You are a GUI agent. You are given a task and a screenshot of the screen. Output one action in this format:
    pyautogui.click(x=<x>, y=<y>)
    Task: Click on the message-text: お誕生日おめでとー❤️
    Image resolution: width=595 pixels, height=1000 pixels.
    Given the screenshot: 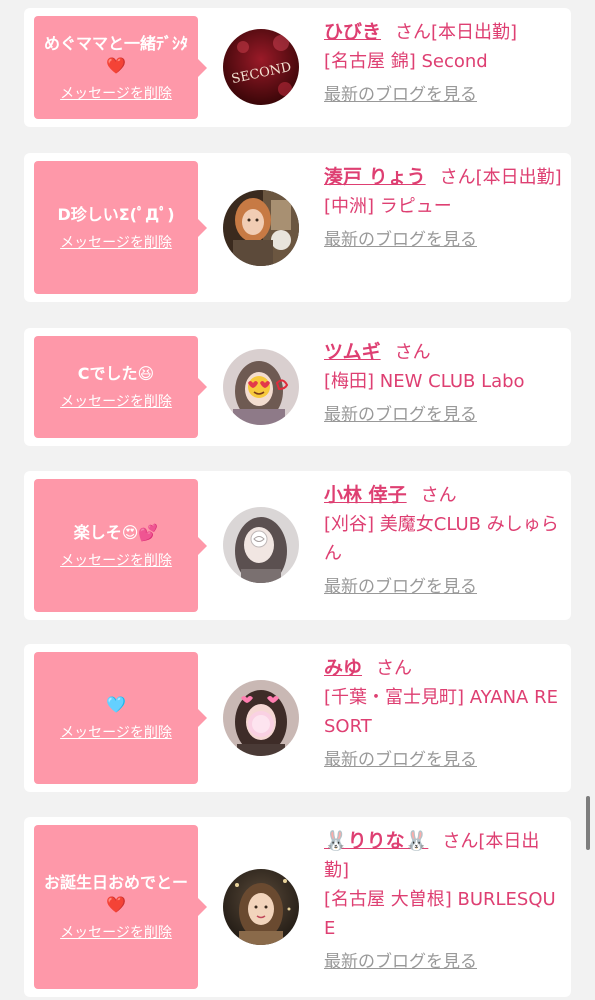 What is the action you would take?
    pyautogui.click(x=115, y=893)
    